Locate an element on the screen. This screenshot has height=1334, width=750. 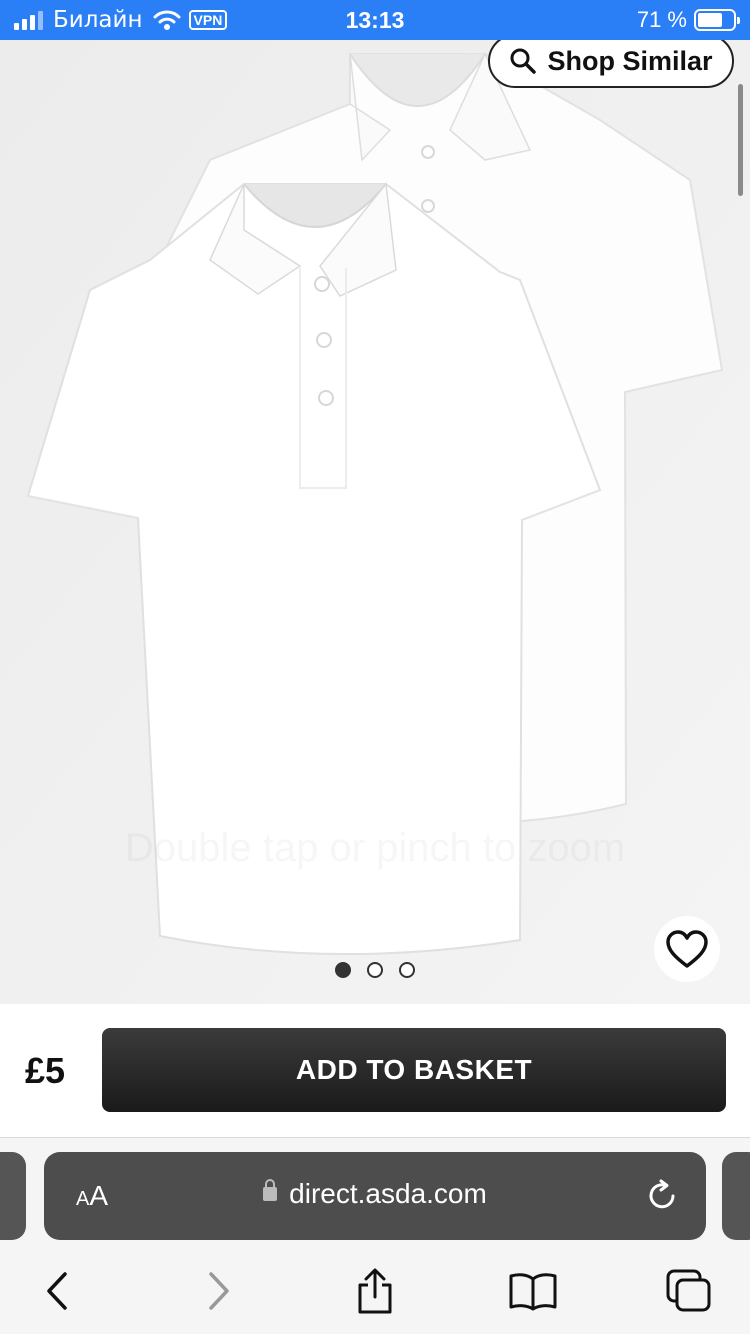
forward-icon is located at coordinates (219, 1291).